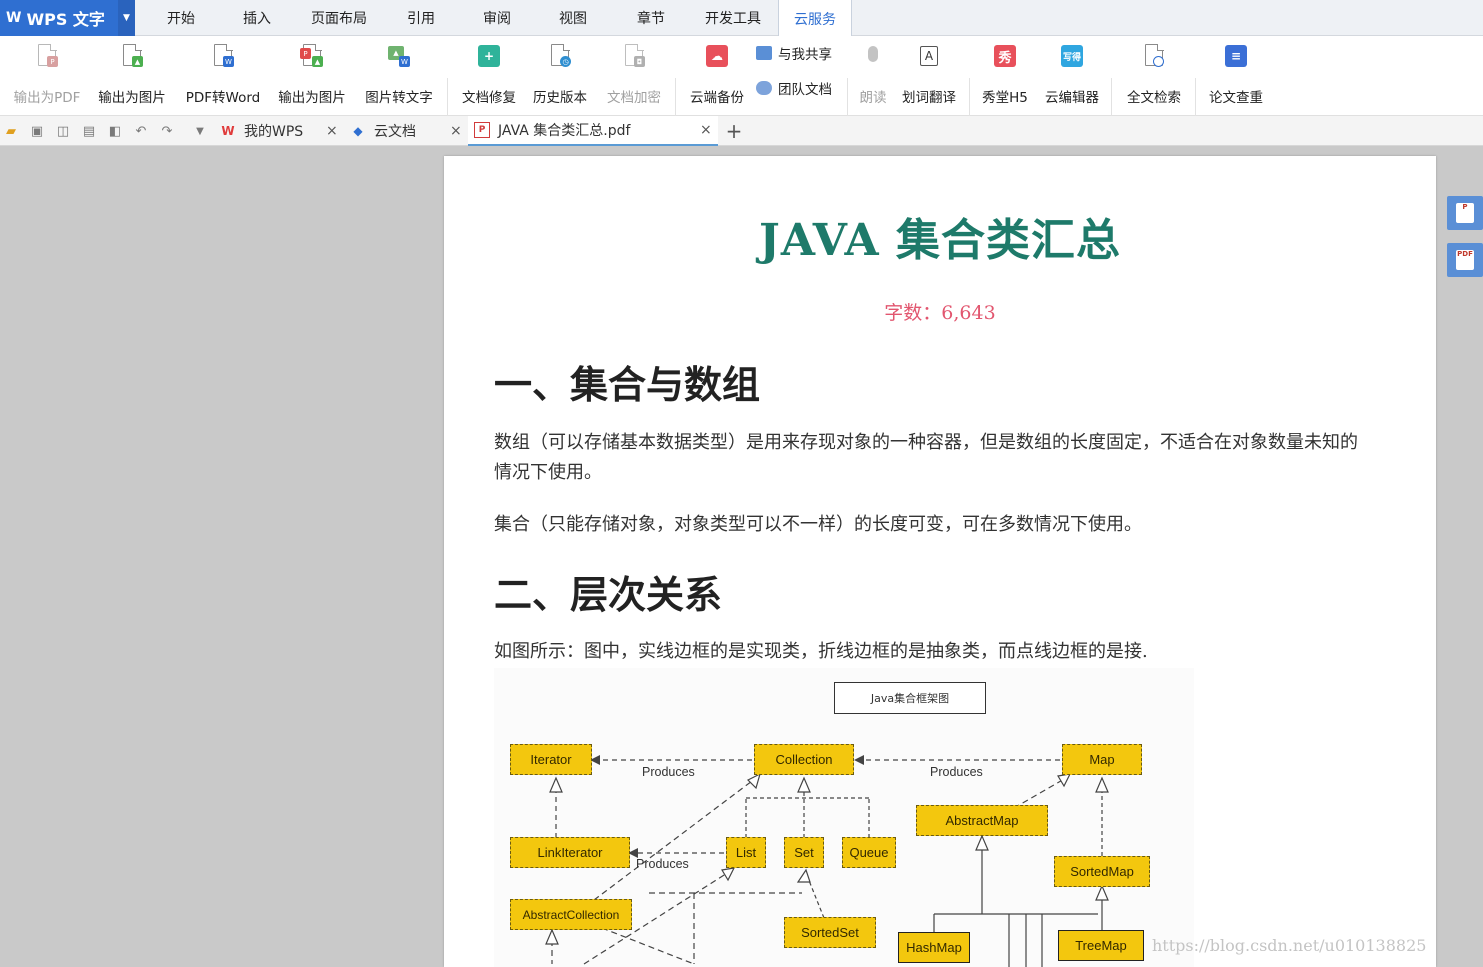 The image size is (1483, 967). What do you see at coordinates (1154, 74) in the screenshot?
I see `fulltext-search-button: 全文检索` at bounding box center [1154, 74].